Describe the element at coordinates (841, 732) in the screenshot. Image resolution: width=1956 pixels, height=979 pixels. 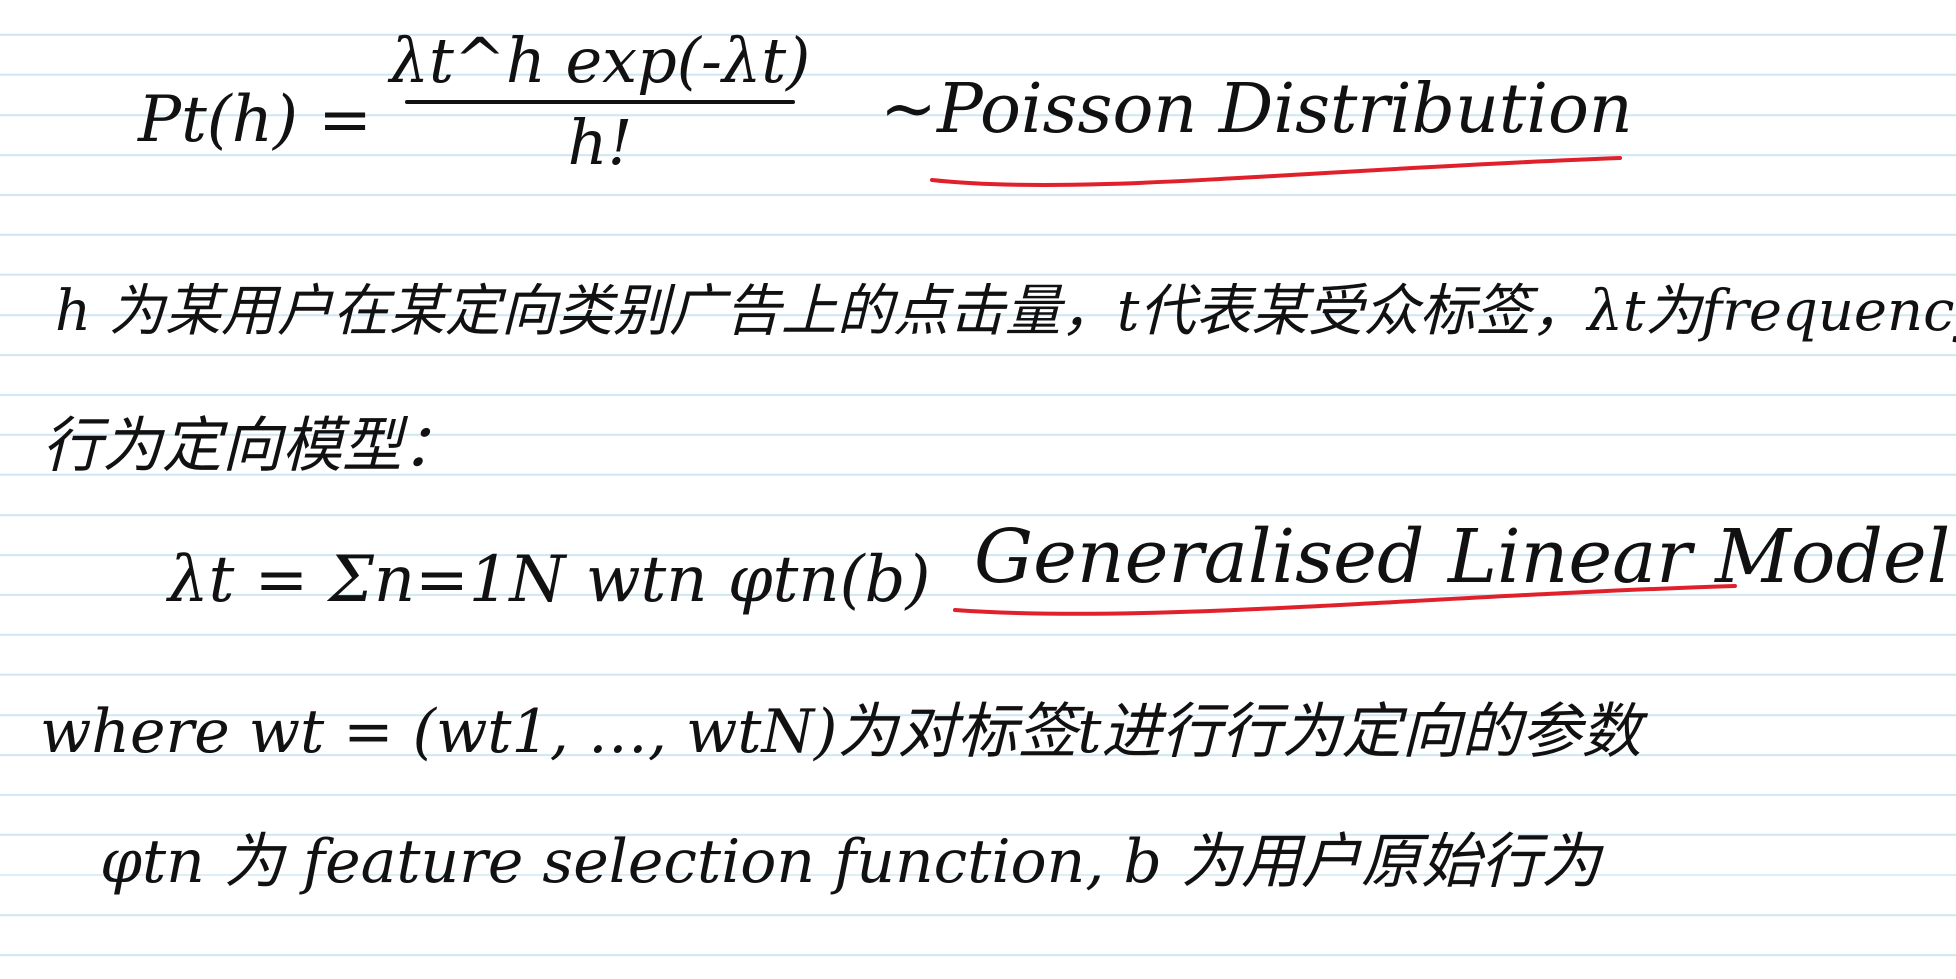
I see `weights-line: where wt = (wt1, …, wtN)为对标签t进行行为定向的参数` at that location.